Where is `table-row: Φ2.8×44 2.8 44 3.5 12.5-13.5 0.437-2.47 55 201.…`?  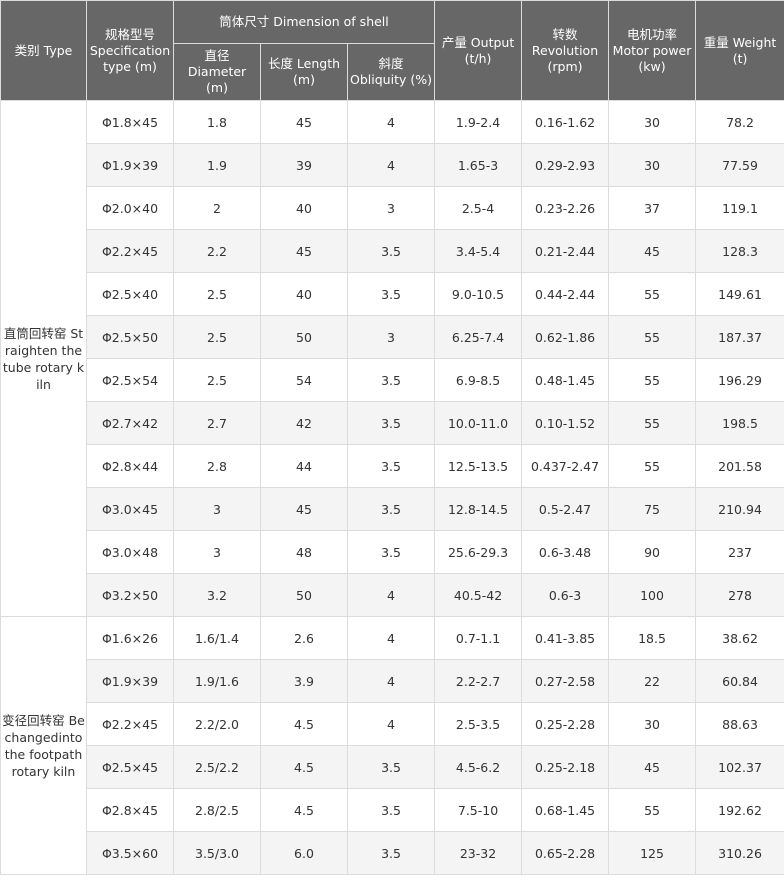
table-row: Φ2.8×44 2.8 44 3.5 12.5-13.5 0.437-2.47 55 201.… is located at coordinates (392, 466).